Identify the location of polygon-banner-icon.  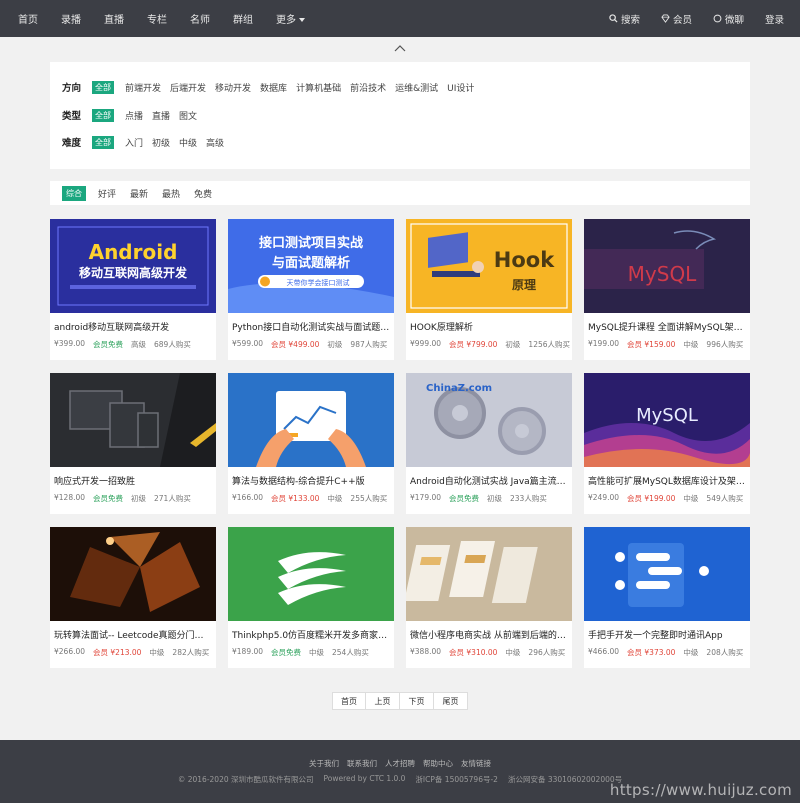
(133, 574).